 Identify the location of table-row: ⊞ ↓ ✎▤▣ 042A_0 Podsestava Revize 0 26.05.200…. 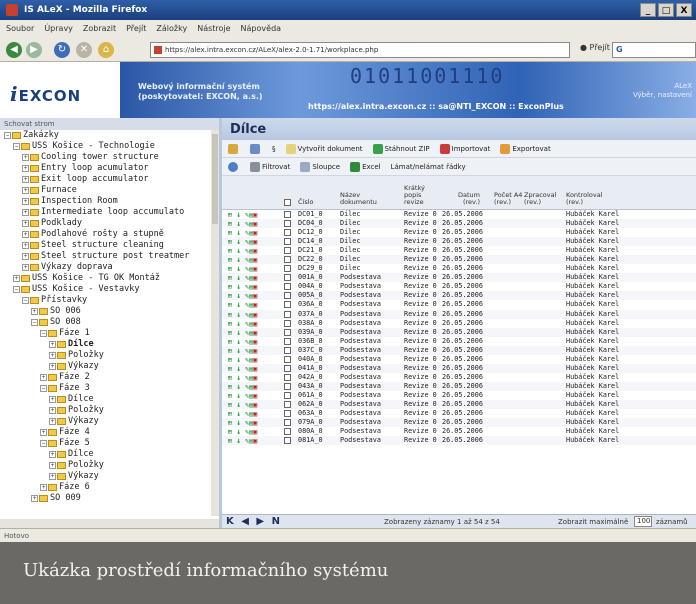
(459, 377).